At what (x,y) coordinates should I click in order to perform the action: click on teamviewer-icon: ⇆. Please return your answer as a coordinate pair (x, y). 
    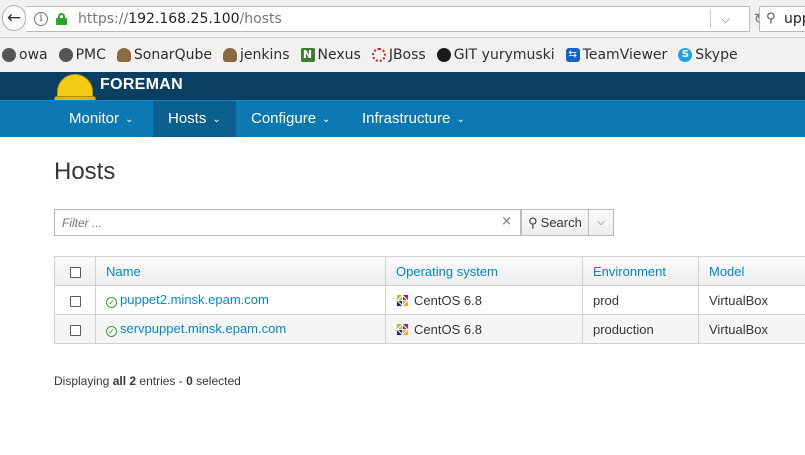
    Looking at the image, I should click on (572, 55).